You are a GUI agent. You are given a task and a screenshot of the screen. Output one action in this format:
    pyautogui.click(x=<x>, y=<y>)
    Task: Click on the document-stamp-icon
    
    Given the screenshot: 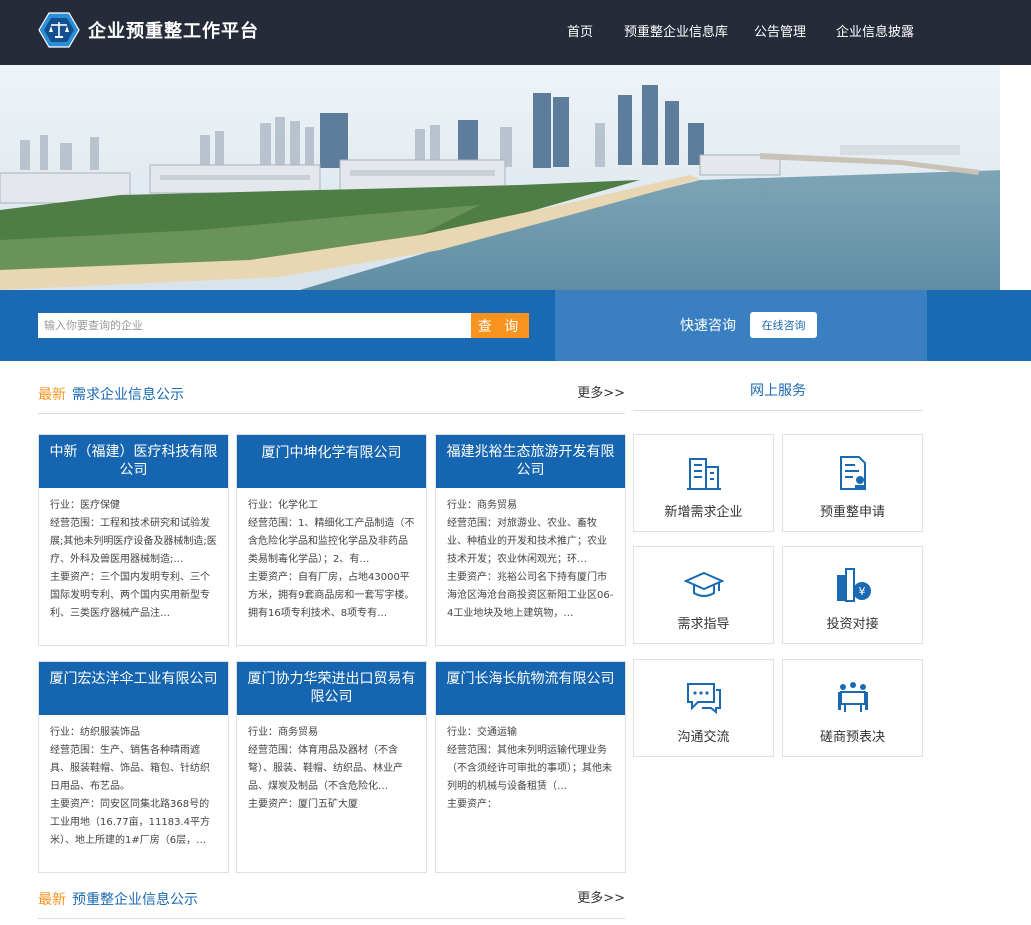 What is the action you would take?
    pyautogui.click(x=853, y=473)
    